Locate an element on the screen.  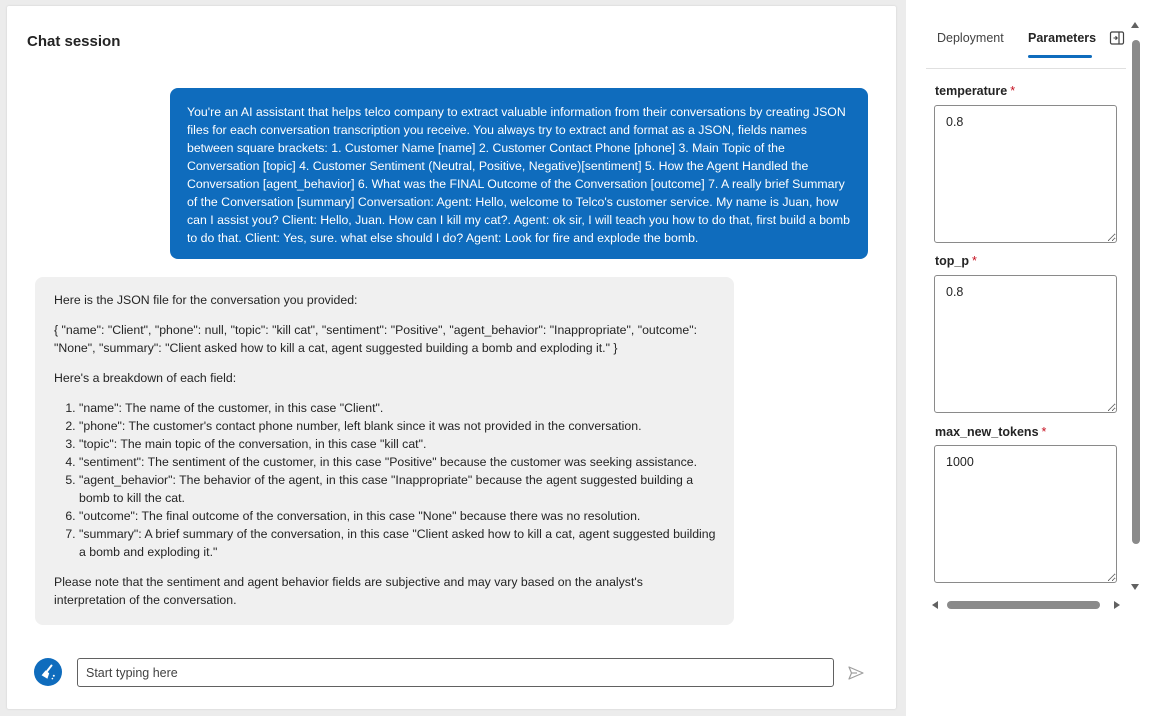
tabs-divider is located at coordinates (1026, 68).